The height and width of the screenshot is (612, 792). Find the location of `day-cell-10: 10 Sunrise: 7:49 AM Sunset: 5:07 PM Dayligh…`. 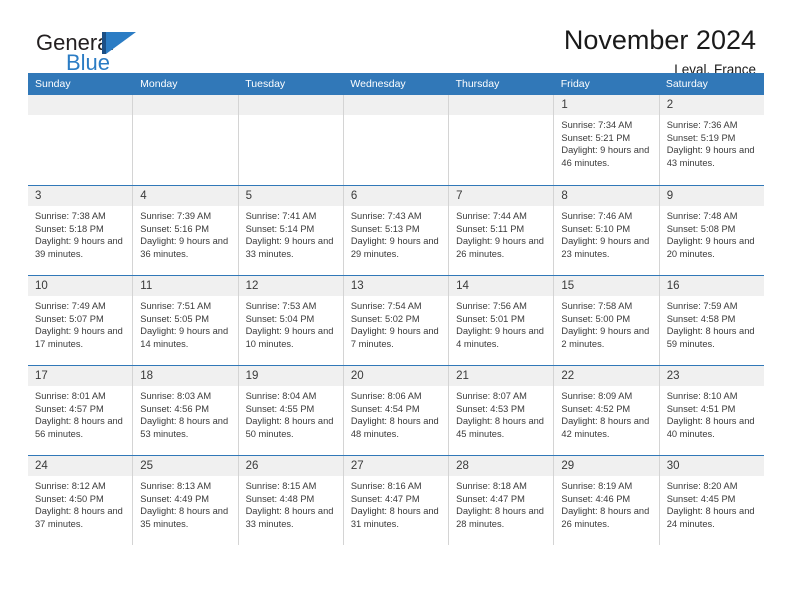

day-cell-10: 10 Sunrise: 7:49 AM Sunset: 5:07 PM Dayligh… is located at coordinates (80, 320).